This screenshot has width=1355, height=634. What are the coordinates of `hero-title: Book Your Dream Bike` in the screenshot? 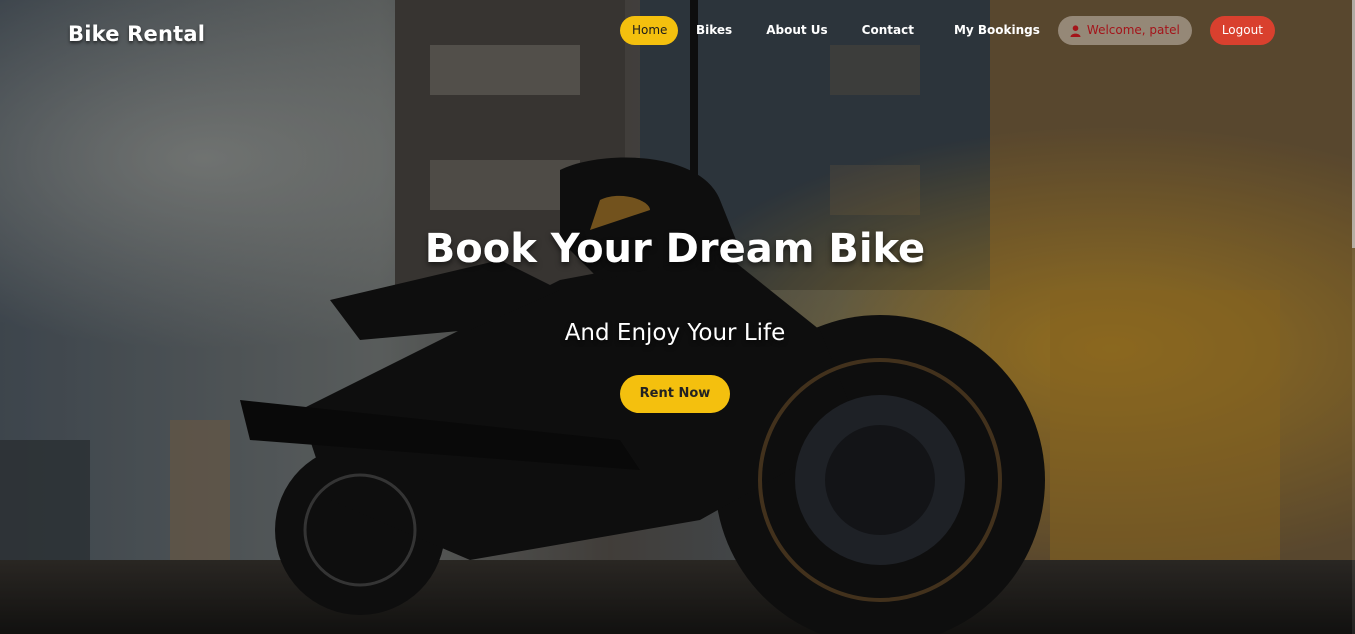 It's located at (675, 249).